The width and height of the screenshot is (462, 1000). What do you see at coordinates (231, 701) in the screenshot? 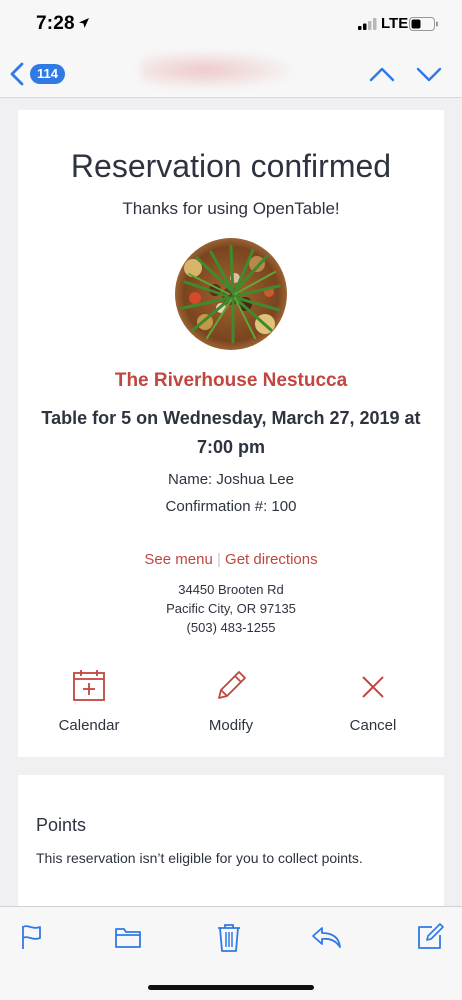
I see `modify-button: Modify` at bounding box center [231, 701].